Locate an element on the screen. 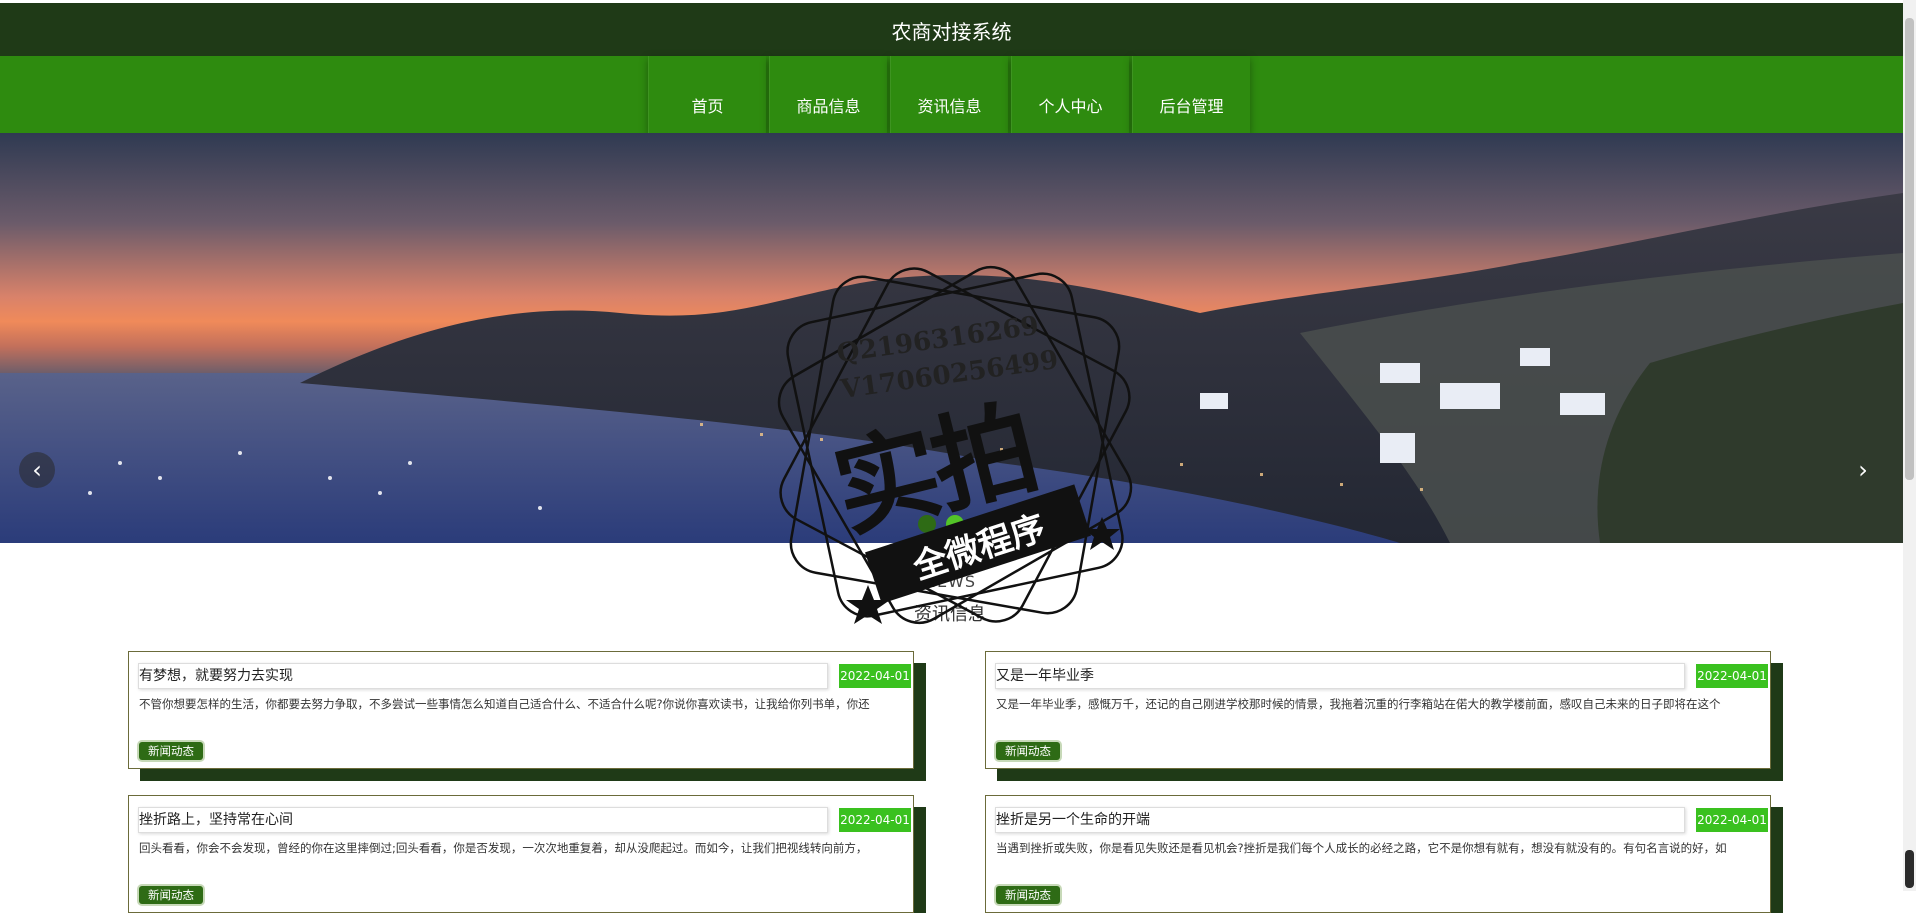 The image size is (1916, 913). site-title: 农商对接系统 is located at coordinates (951, 32).